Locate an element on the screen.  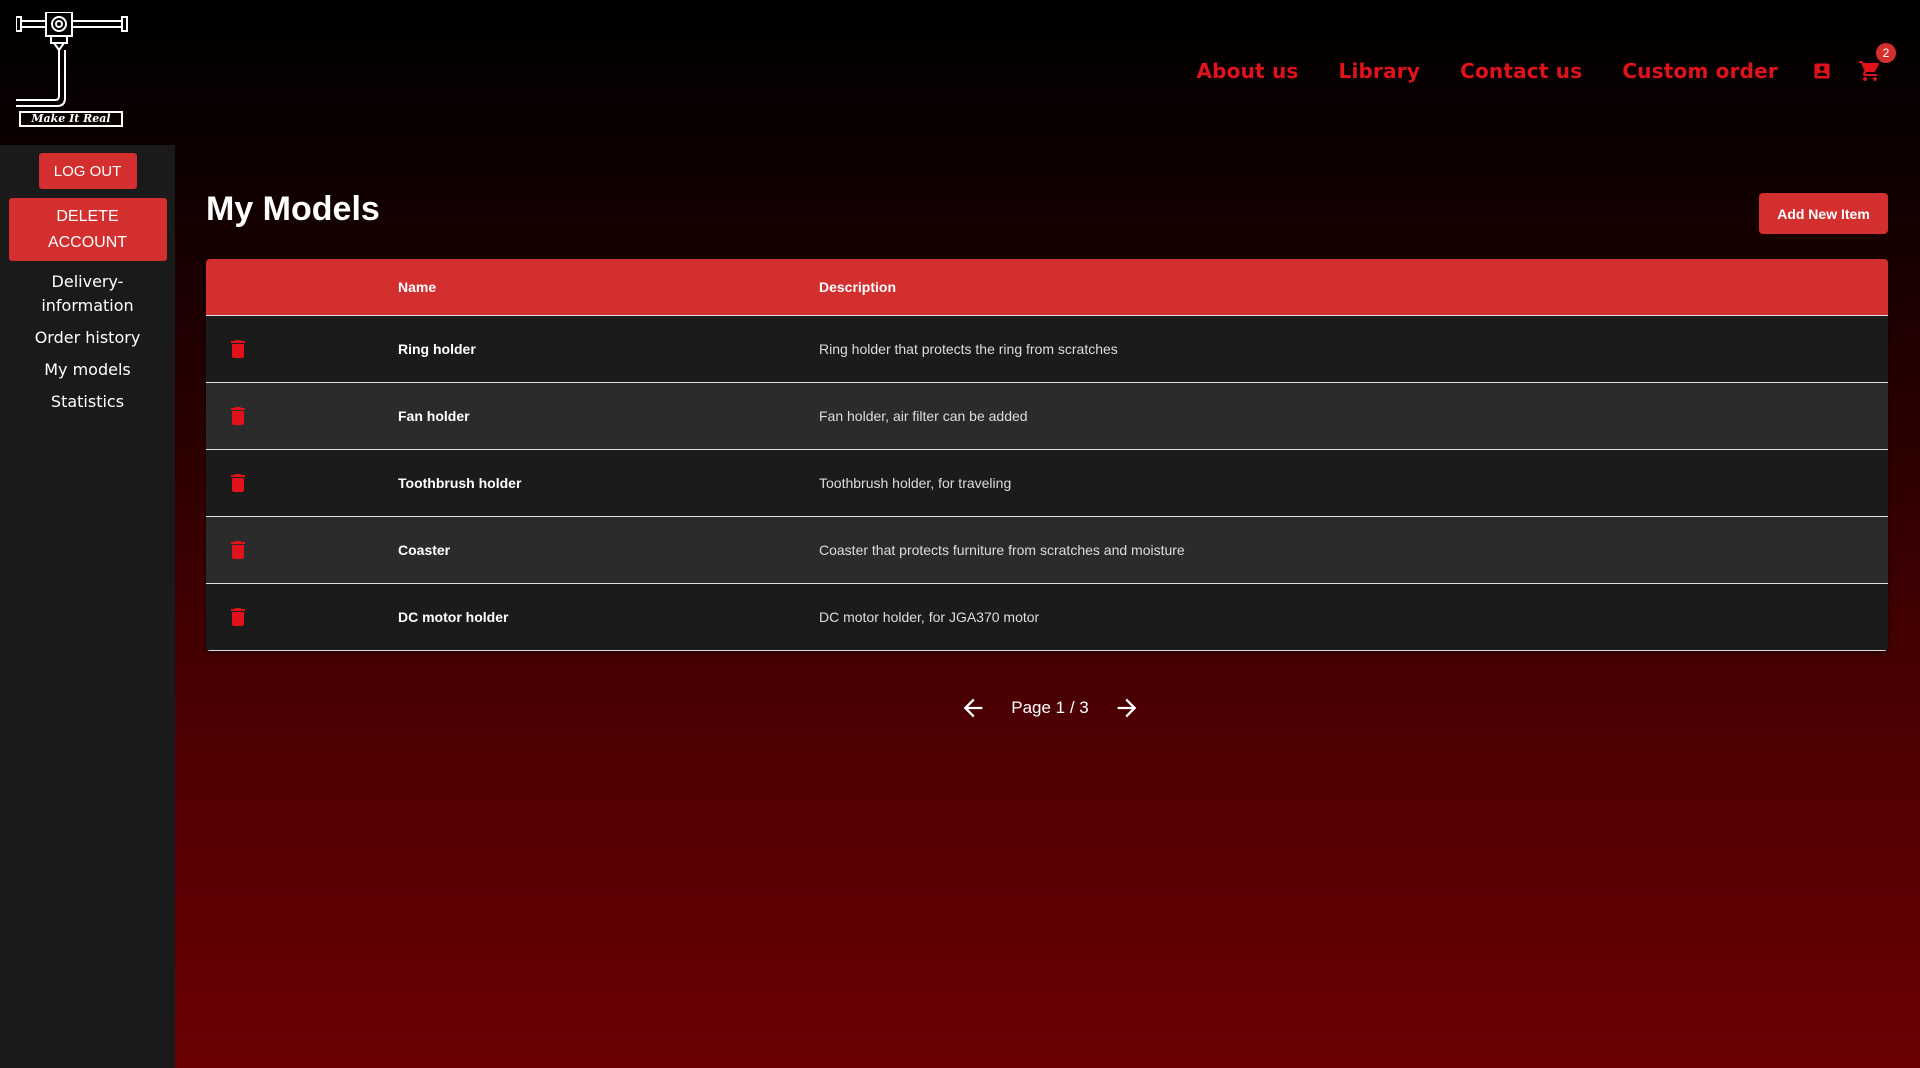
account-button is located at coordinates (1822, 71).